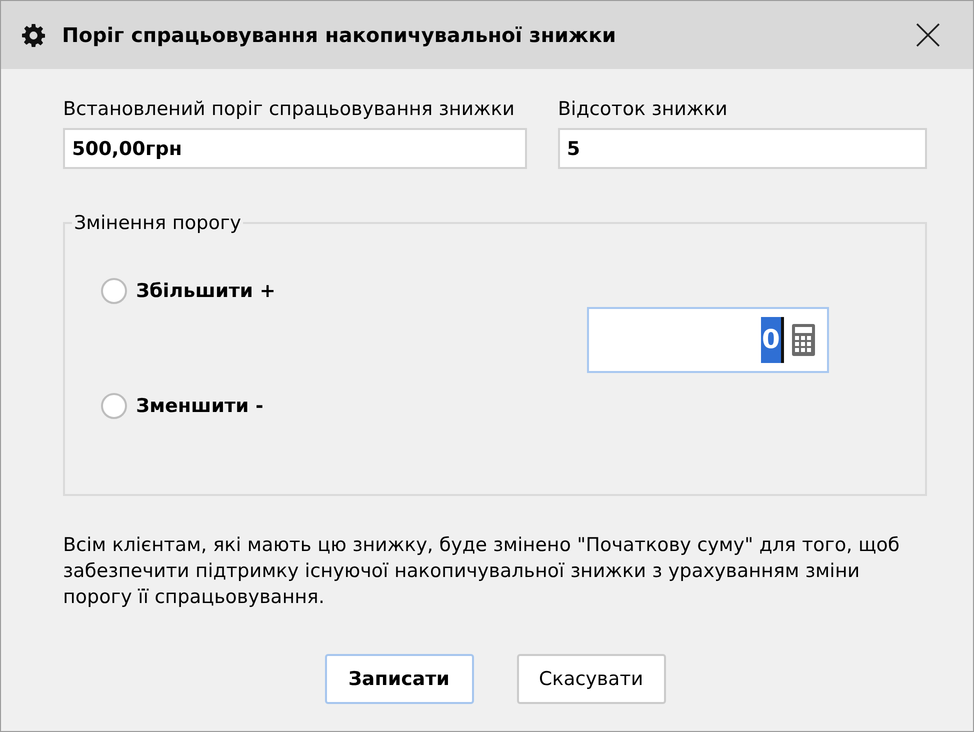  I want to click on amount-field: 0, so click(708, 340).